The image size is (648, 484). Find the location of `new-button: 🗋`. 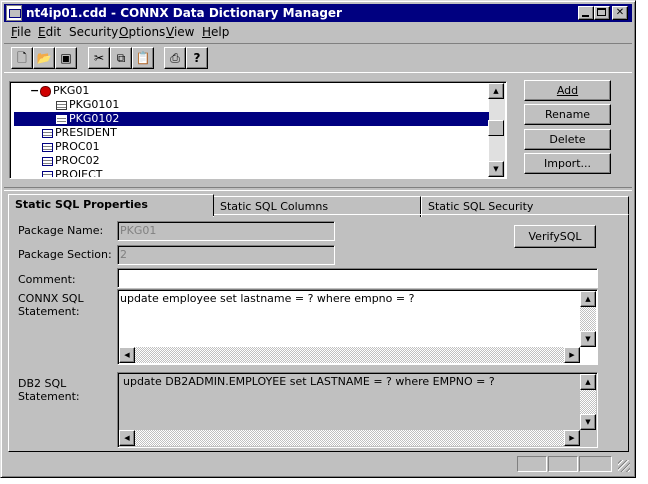

new-button: 🗋 is located at coordinates (22, 58).